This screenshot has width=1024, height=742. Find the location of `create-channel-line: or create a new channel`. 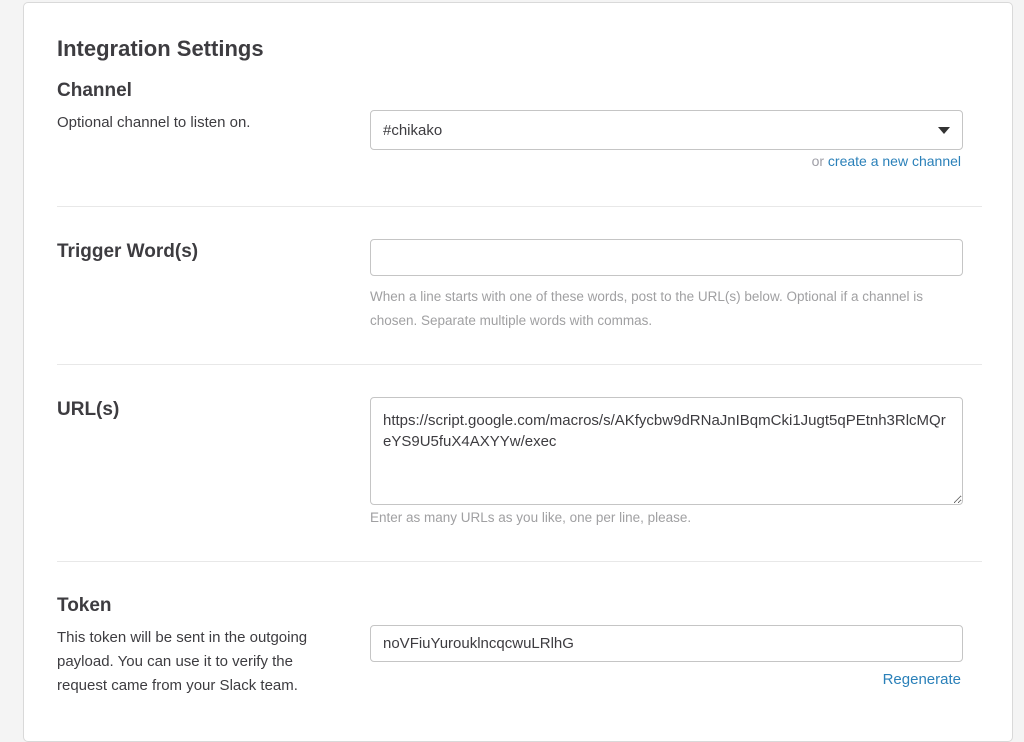

create-channel-line: or create a new channel is located at coordinates (886, 161).